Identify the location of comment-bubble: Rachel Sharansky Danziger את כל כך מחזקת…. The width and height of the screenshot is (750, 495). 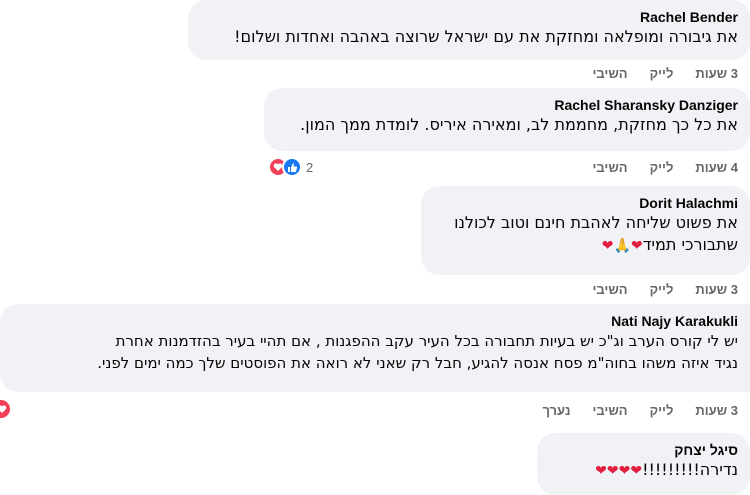
(507, 119).